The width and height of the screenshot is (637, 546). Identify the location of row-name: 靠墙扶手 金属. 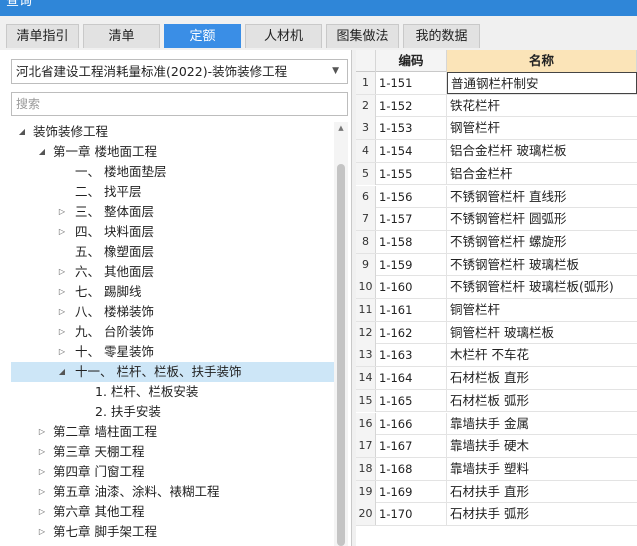
(489, 423).